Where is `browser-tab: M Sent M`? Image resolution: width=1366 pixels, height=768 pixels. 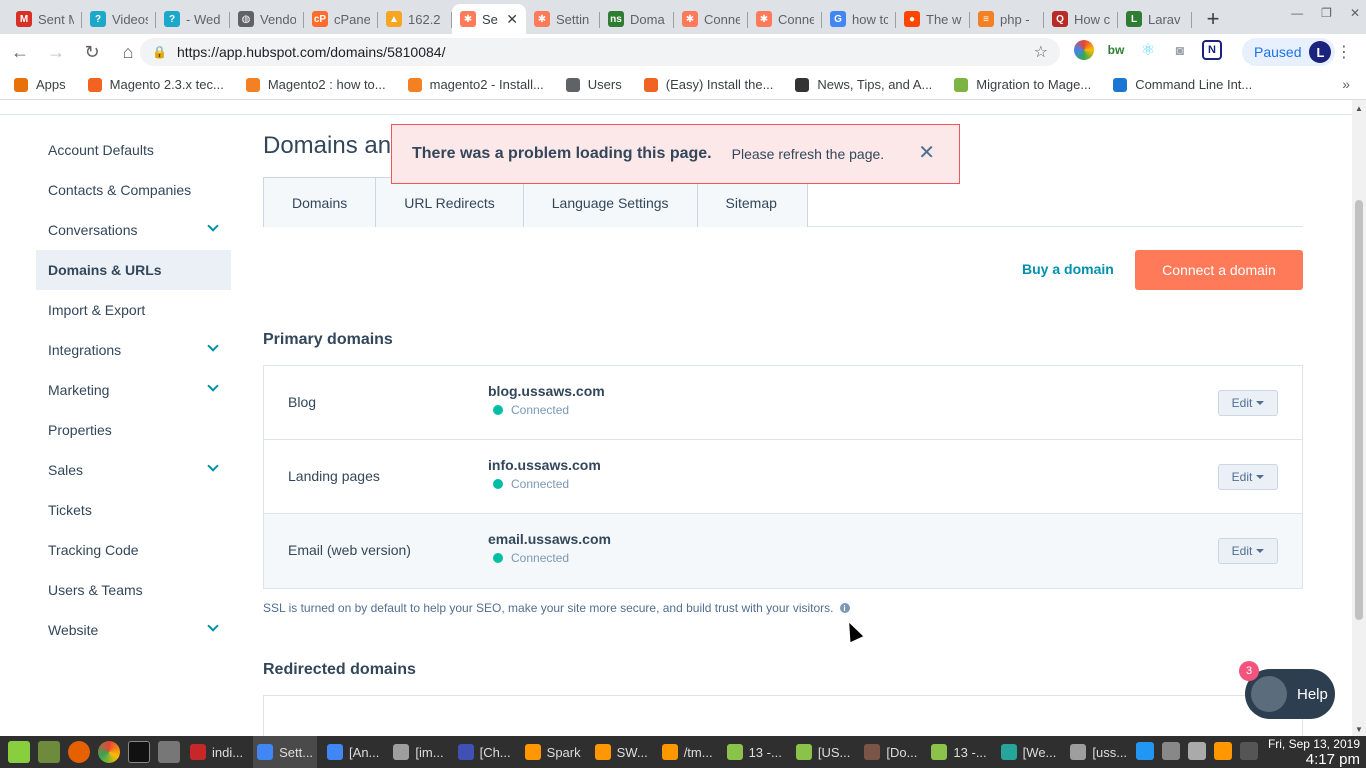
browser-tab: M Sent M is located at coordinates (45, 19).